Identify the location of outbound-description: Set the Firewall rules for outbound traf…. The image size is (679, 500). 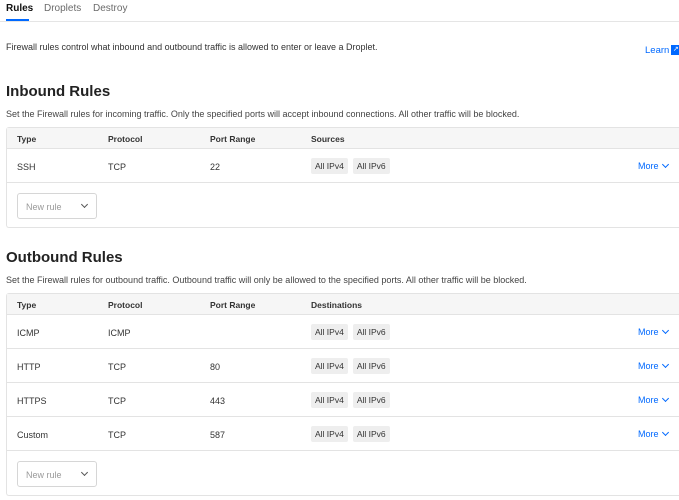
(266, 280).